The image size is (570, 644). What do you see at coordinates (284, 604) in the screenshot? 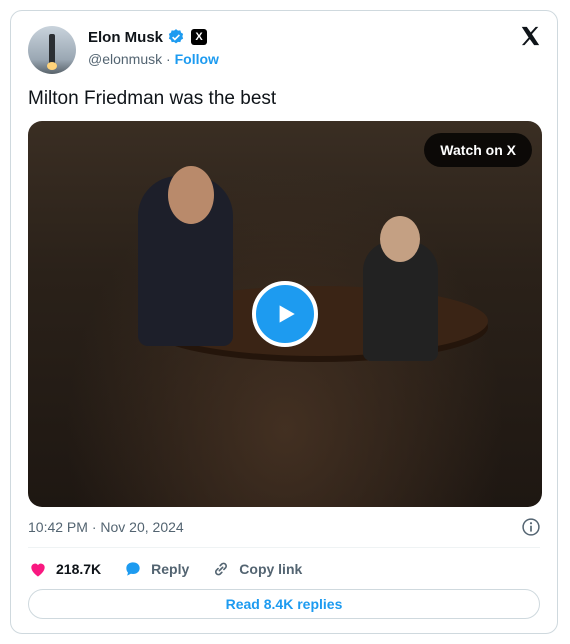
I see `read-replies-button: Read 8.4K replies` at bounding box center [284, 604].